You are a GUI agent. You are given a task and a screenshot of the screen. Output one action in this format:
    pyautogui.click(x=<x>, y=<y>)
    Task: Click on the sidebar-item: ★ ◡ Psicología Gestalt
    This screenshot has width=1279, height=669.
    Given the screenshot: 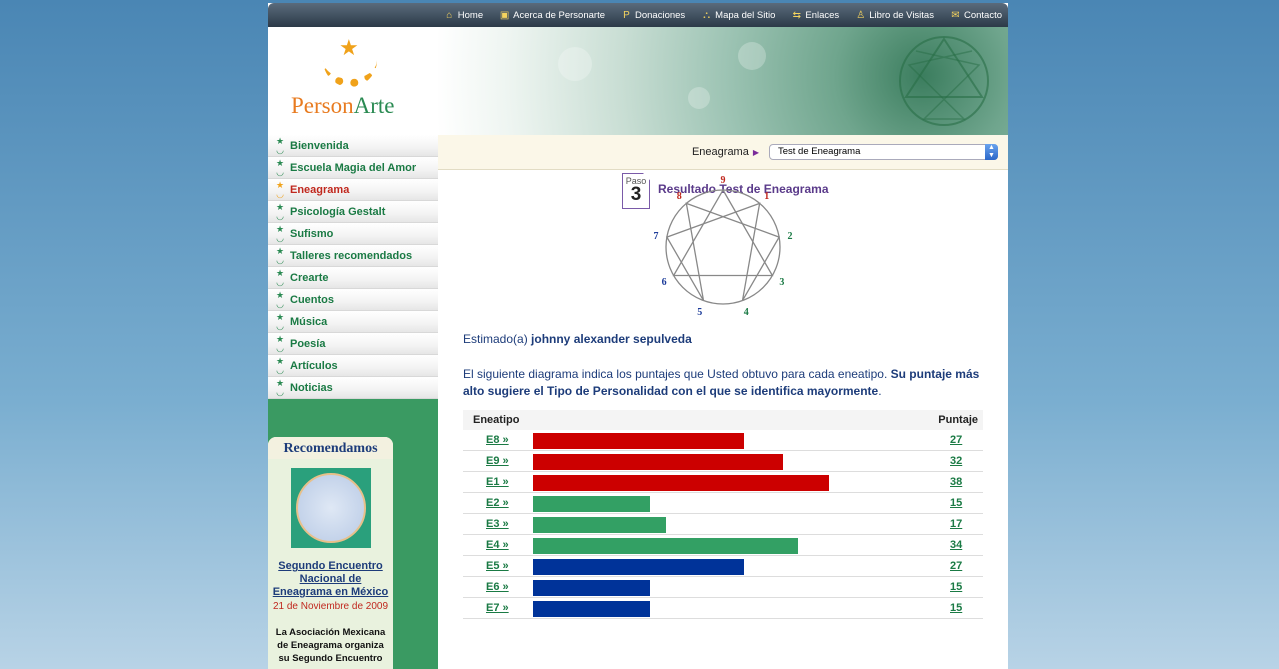 What is the action you would take?
    pyautogui.click(x=353, y=212)
    